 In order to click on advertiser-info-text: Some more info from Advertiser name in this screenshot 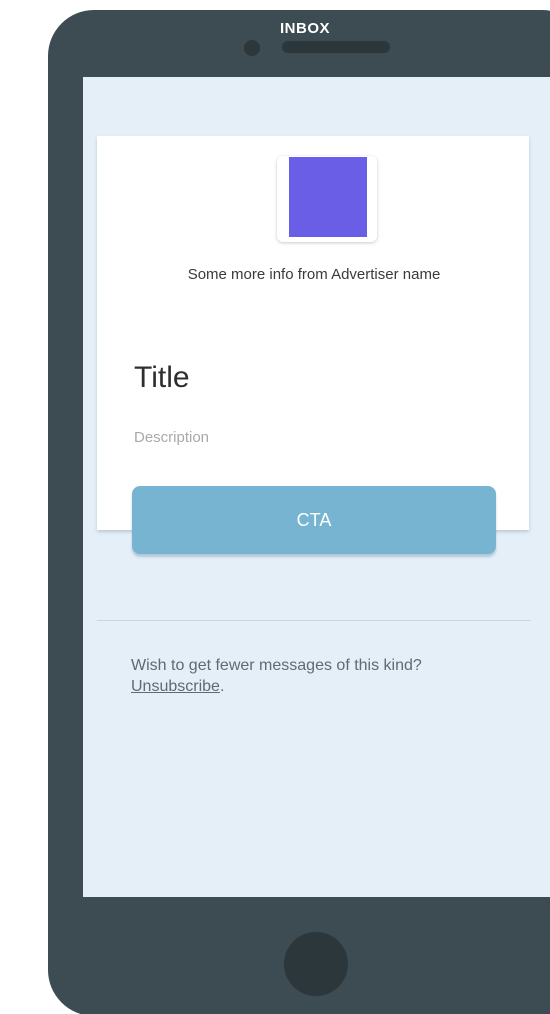, I will do `click(314, 274)`.